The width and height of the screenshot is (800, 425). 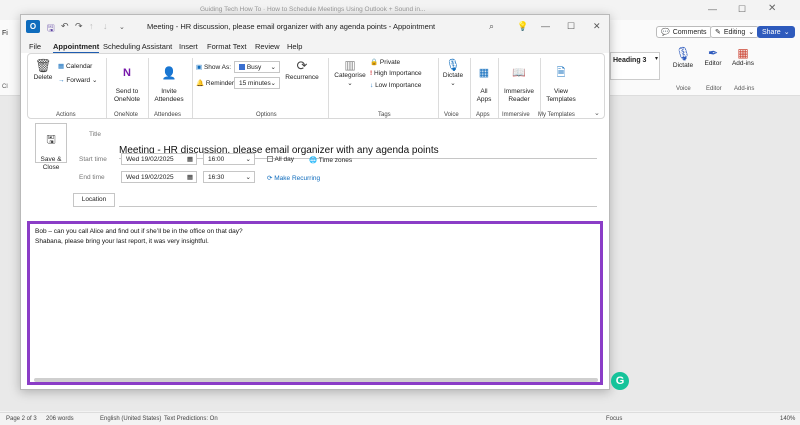 I want to click on time-zones-button: 🌐 Time zones, so click(x=330, y=160).